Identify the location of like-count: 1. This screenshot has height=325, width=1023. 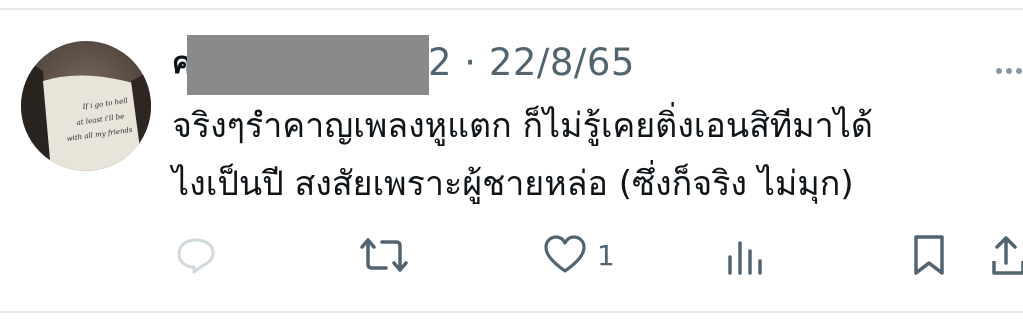
(606, 255).